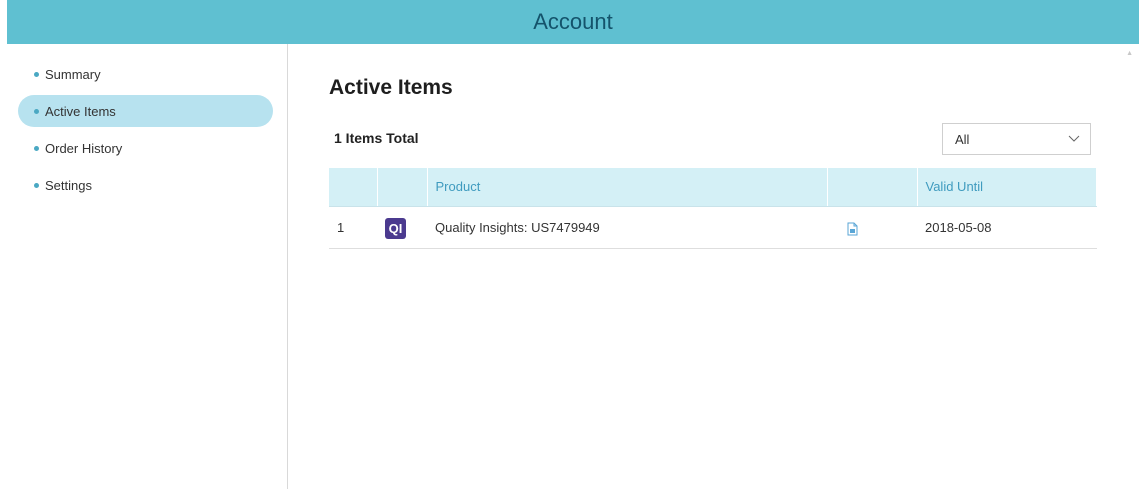  Describe the element at coordinates (391, 87) in the screenshot. I see `page-title: Active Items` at that location.